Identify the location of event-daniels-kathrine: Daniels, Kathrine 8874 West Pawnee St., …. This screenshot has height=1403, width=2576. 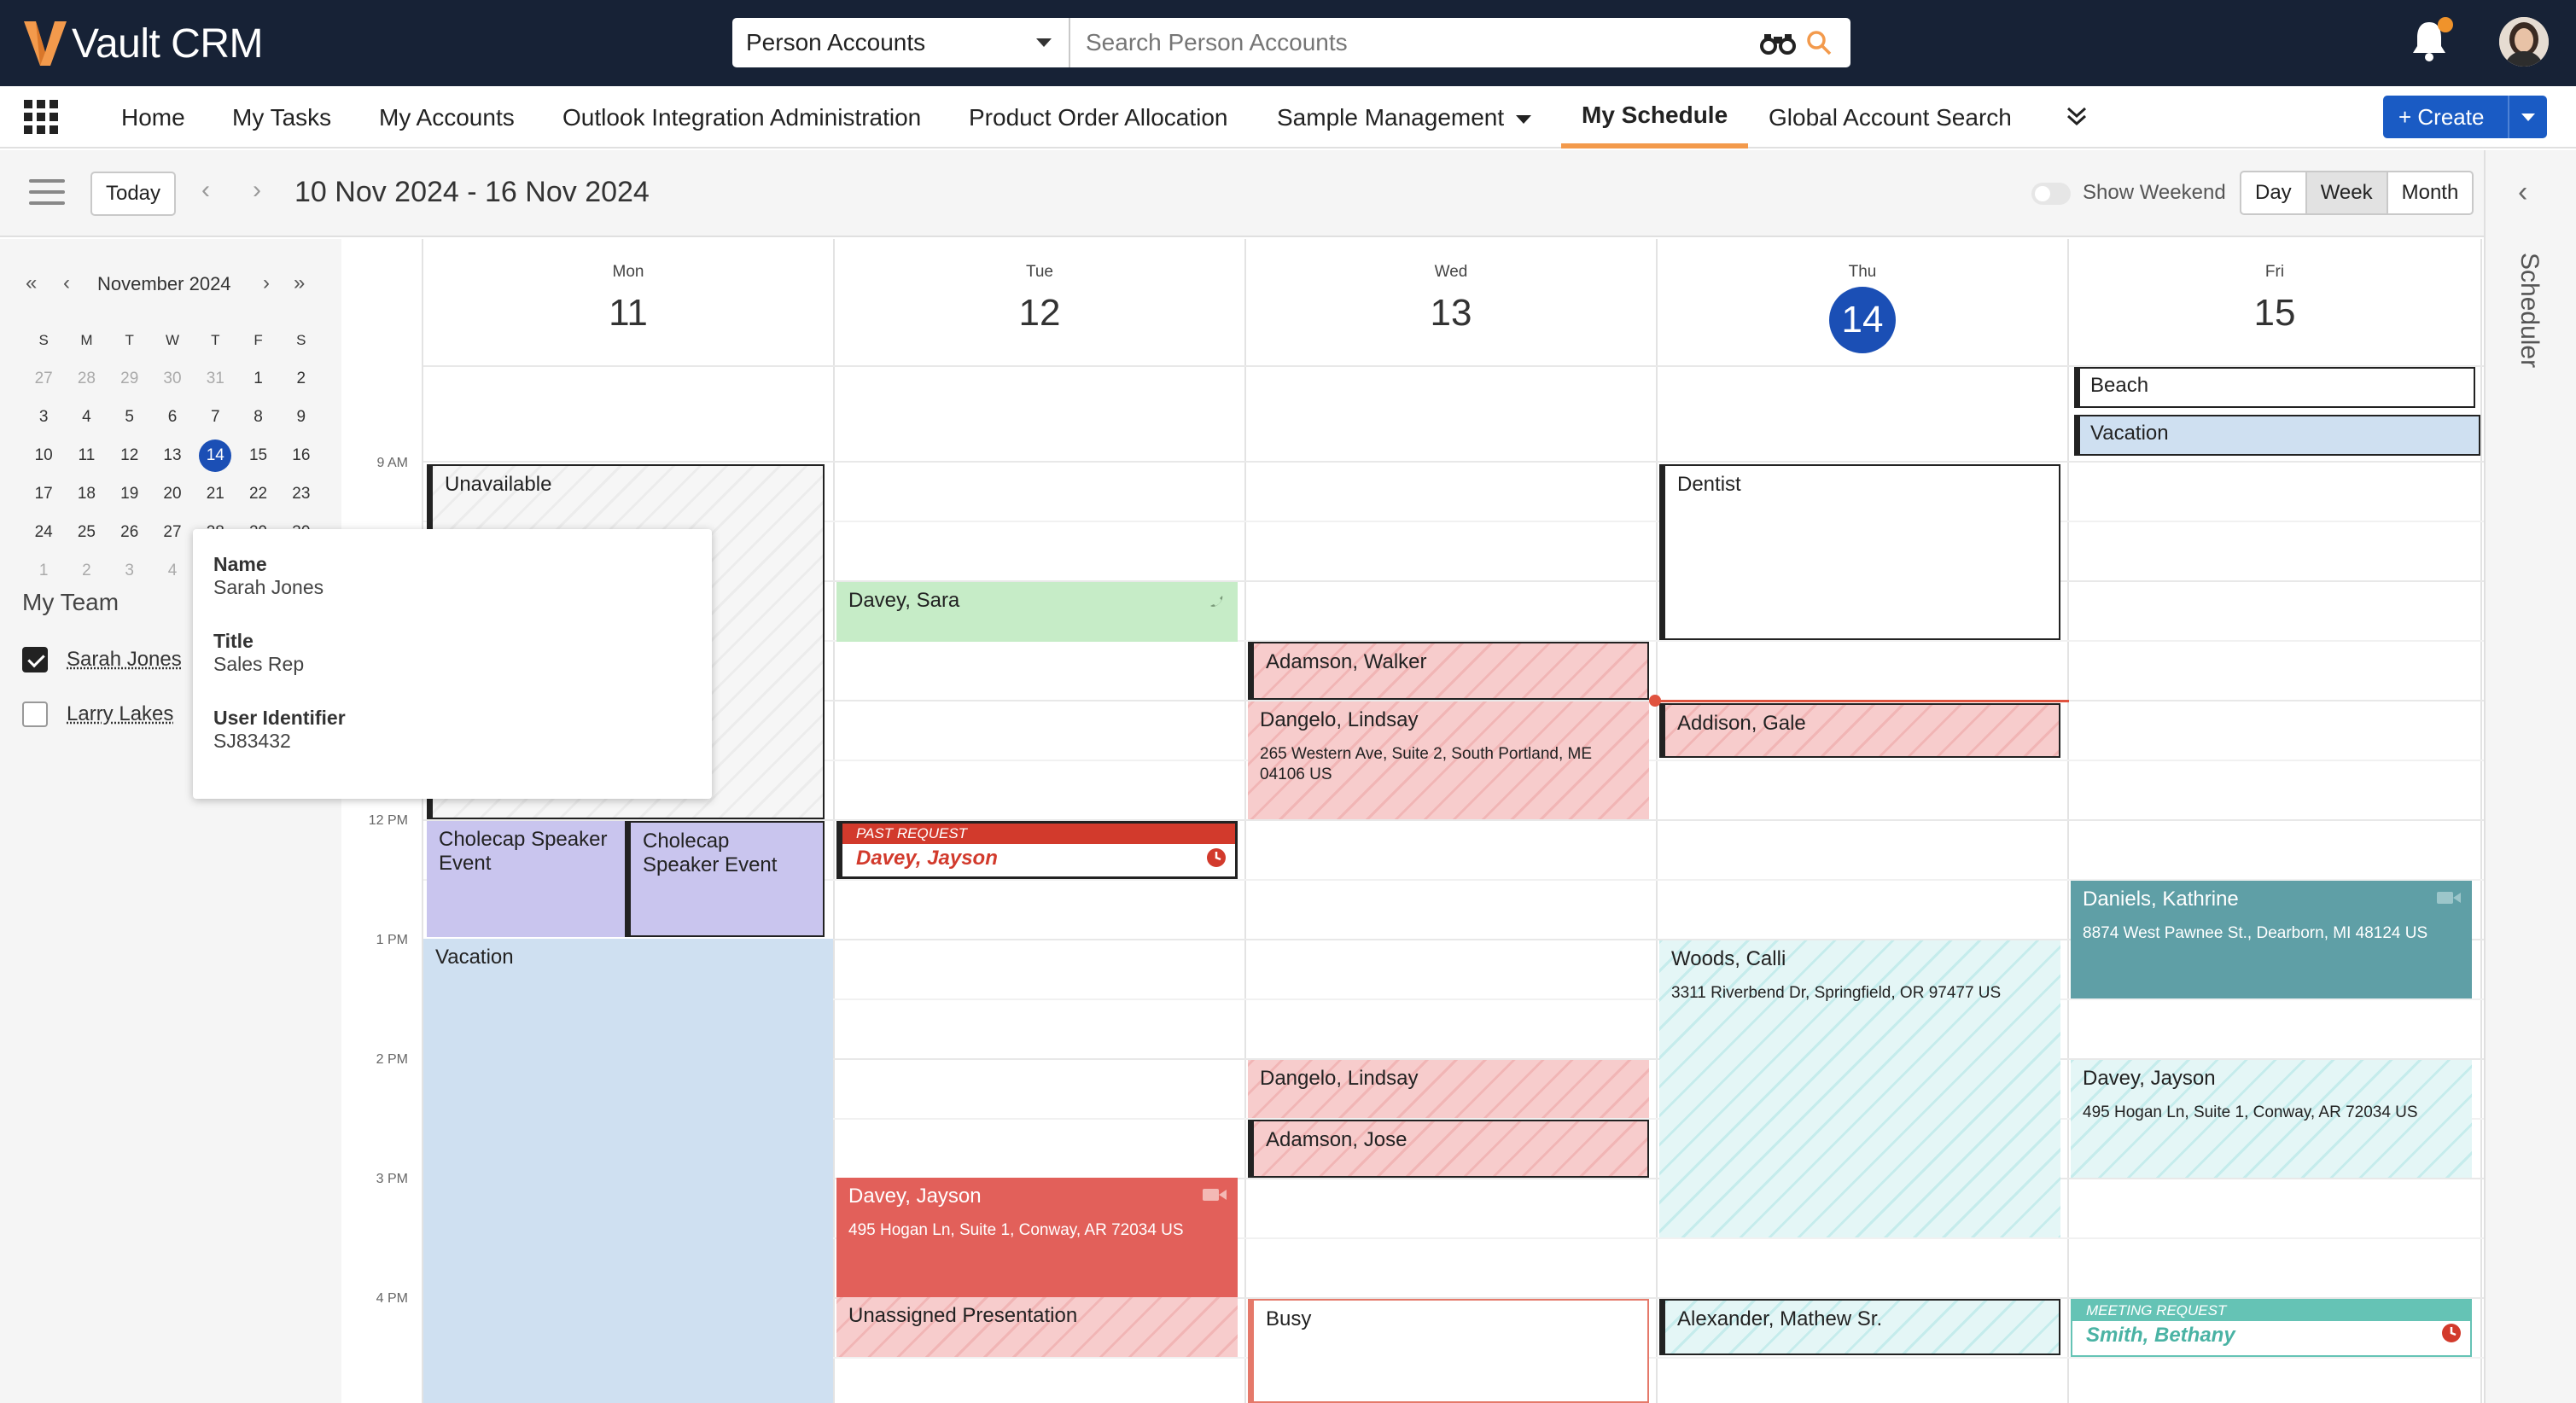
(2271, 940).